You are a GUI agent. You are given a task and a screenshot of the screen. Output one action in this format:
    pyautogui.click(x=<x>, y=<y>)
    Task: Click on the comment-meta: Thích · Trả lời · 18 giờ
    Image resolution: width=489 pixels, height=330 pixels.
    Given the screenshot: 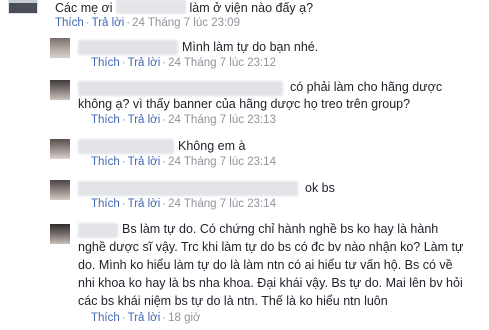 What is the action you would take?
    pyautogui.click(x=146, y=318)
    